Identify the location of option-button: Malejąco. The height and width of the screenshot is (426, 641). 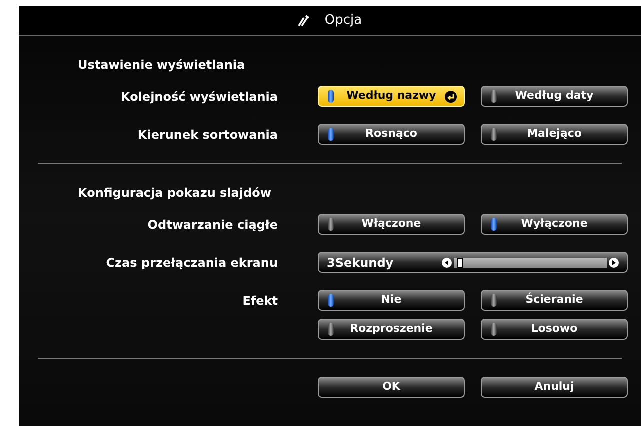
(554, 134).